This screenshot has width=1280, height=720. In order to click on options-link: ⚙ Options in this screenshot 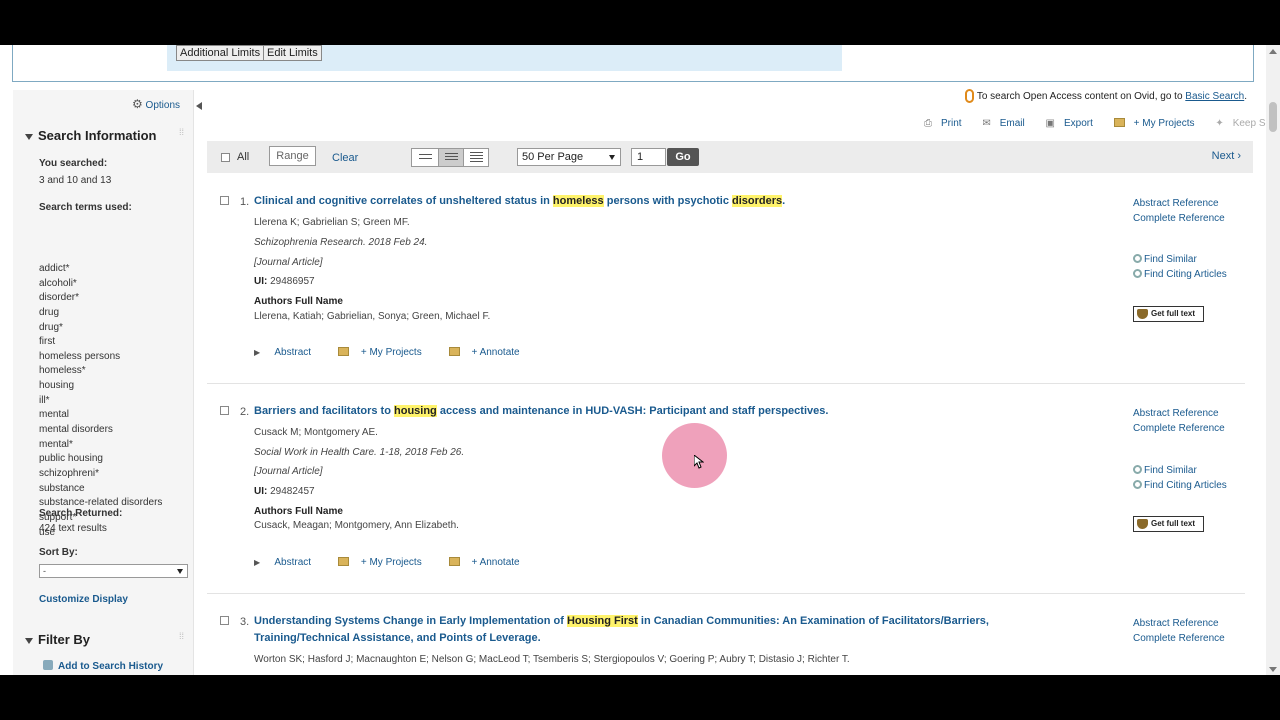, I will do `click(156, 104)`.